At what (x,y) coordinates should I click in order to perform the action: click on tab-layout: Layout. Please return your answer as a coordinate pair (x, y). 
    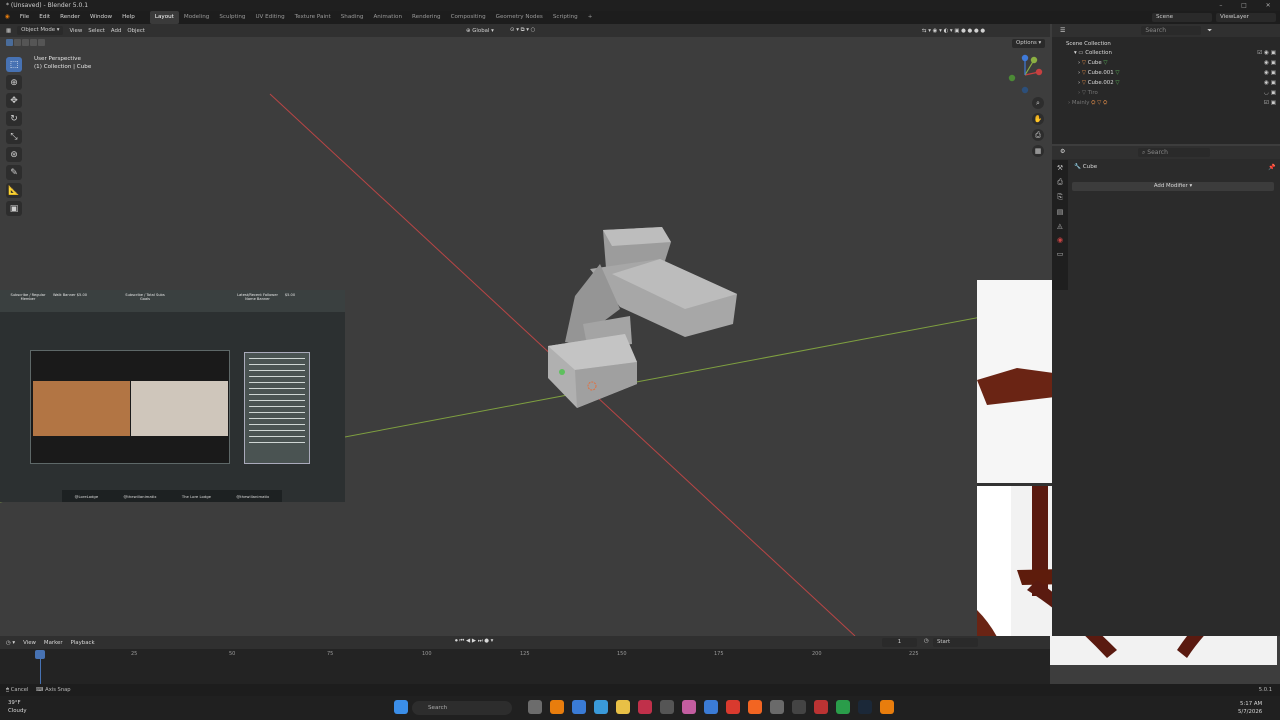
    Looking at the image, I should click on (164, 17).